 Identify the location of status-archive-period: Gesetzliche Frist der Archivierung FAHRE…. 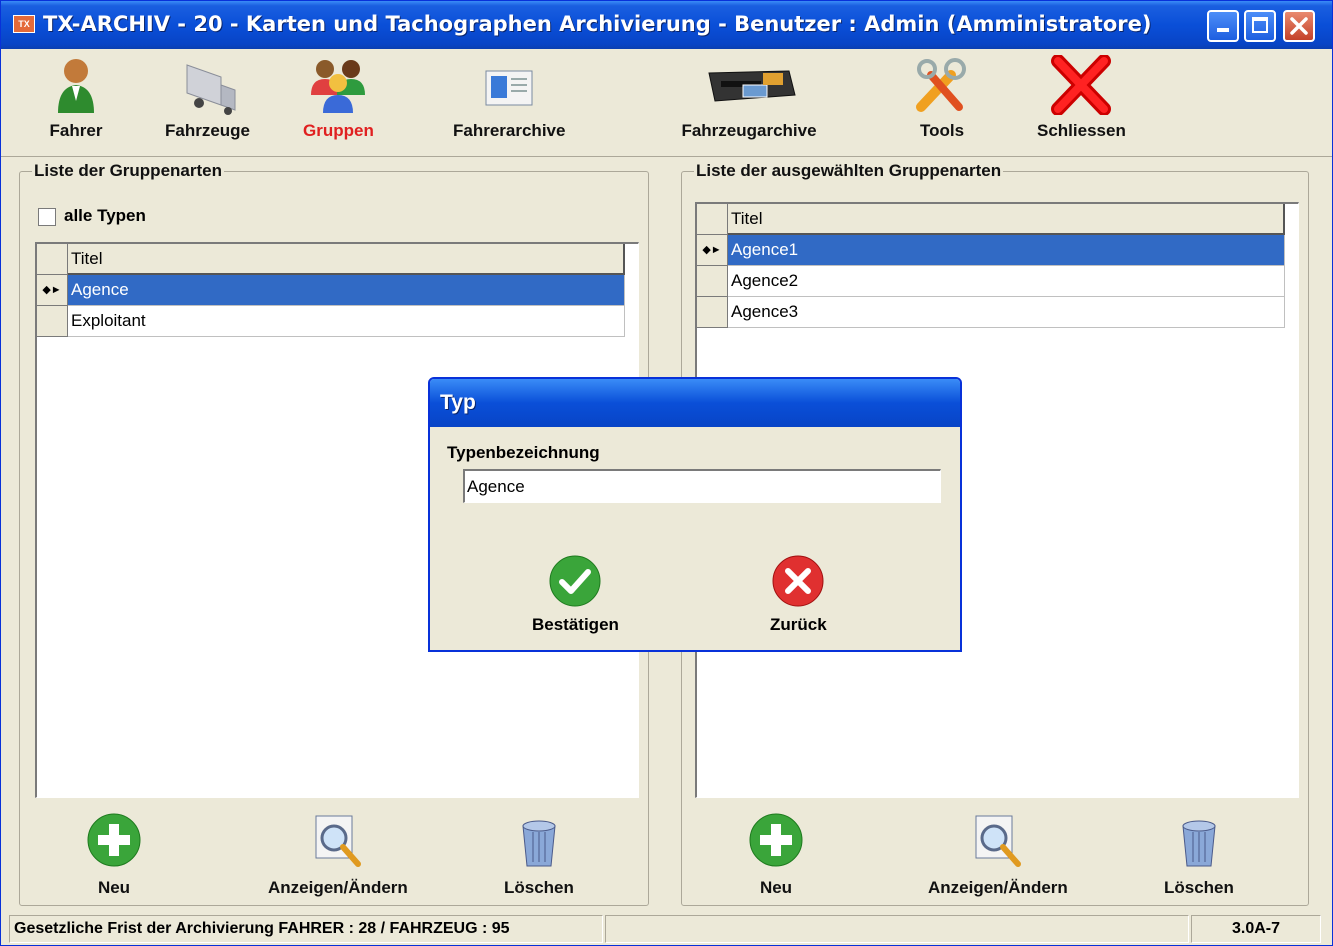
(306, 929).